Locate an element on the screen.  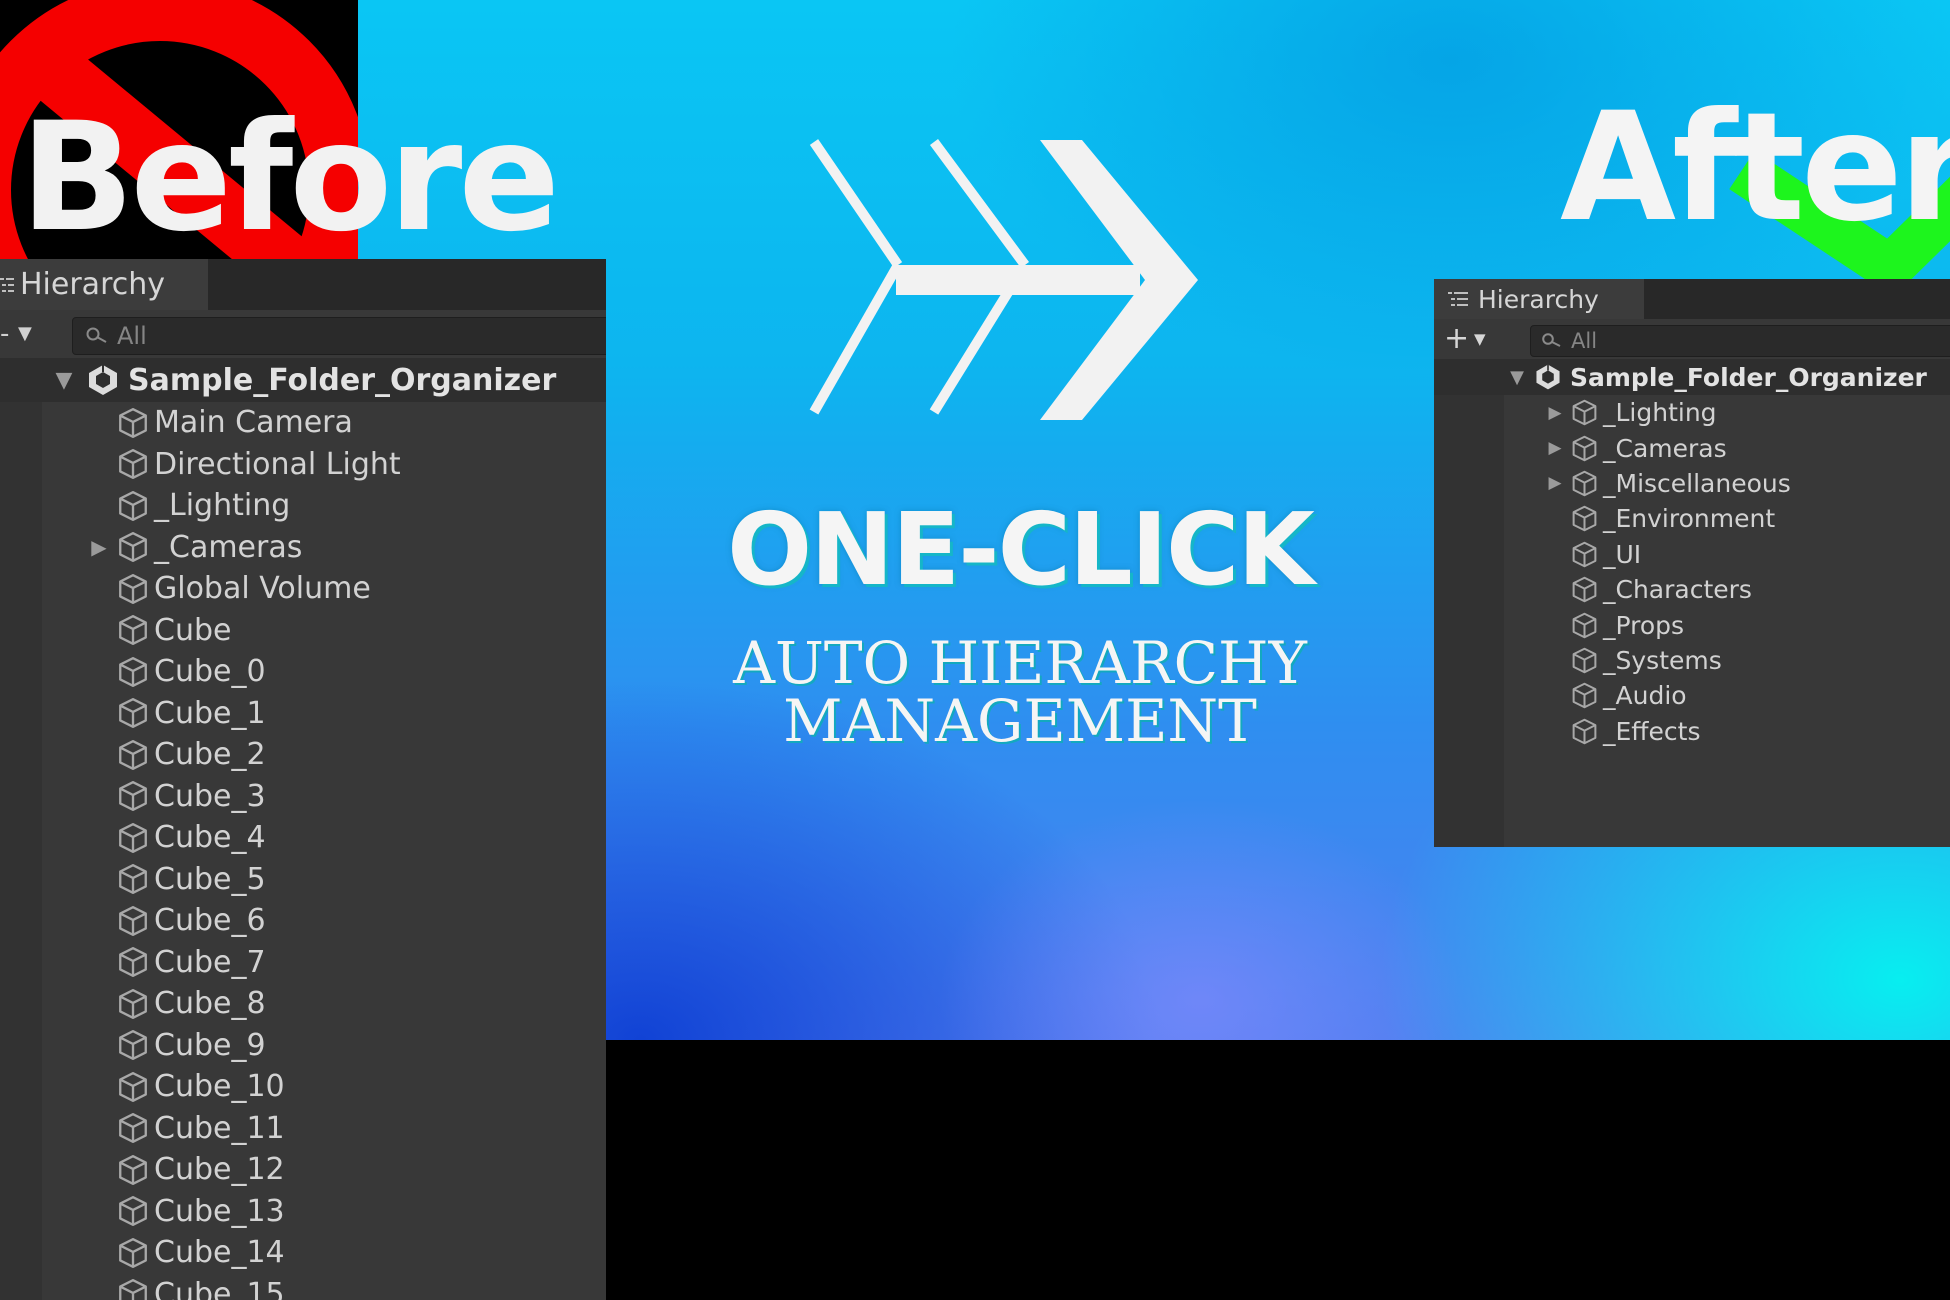
hierarchy-item: Cube_10 is located at coordinates (303, 1087).